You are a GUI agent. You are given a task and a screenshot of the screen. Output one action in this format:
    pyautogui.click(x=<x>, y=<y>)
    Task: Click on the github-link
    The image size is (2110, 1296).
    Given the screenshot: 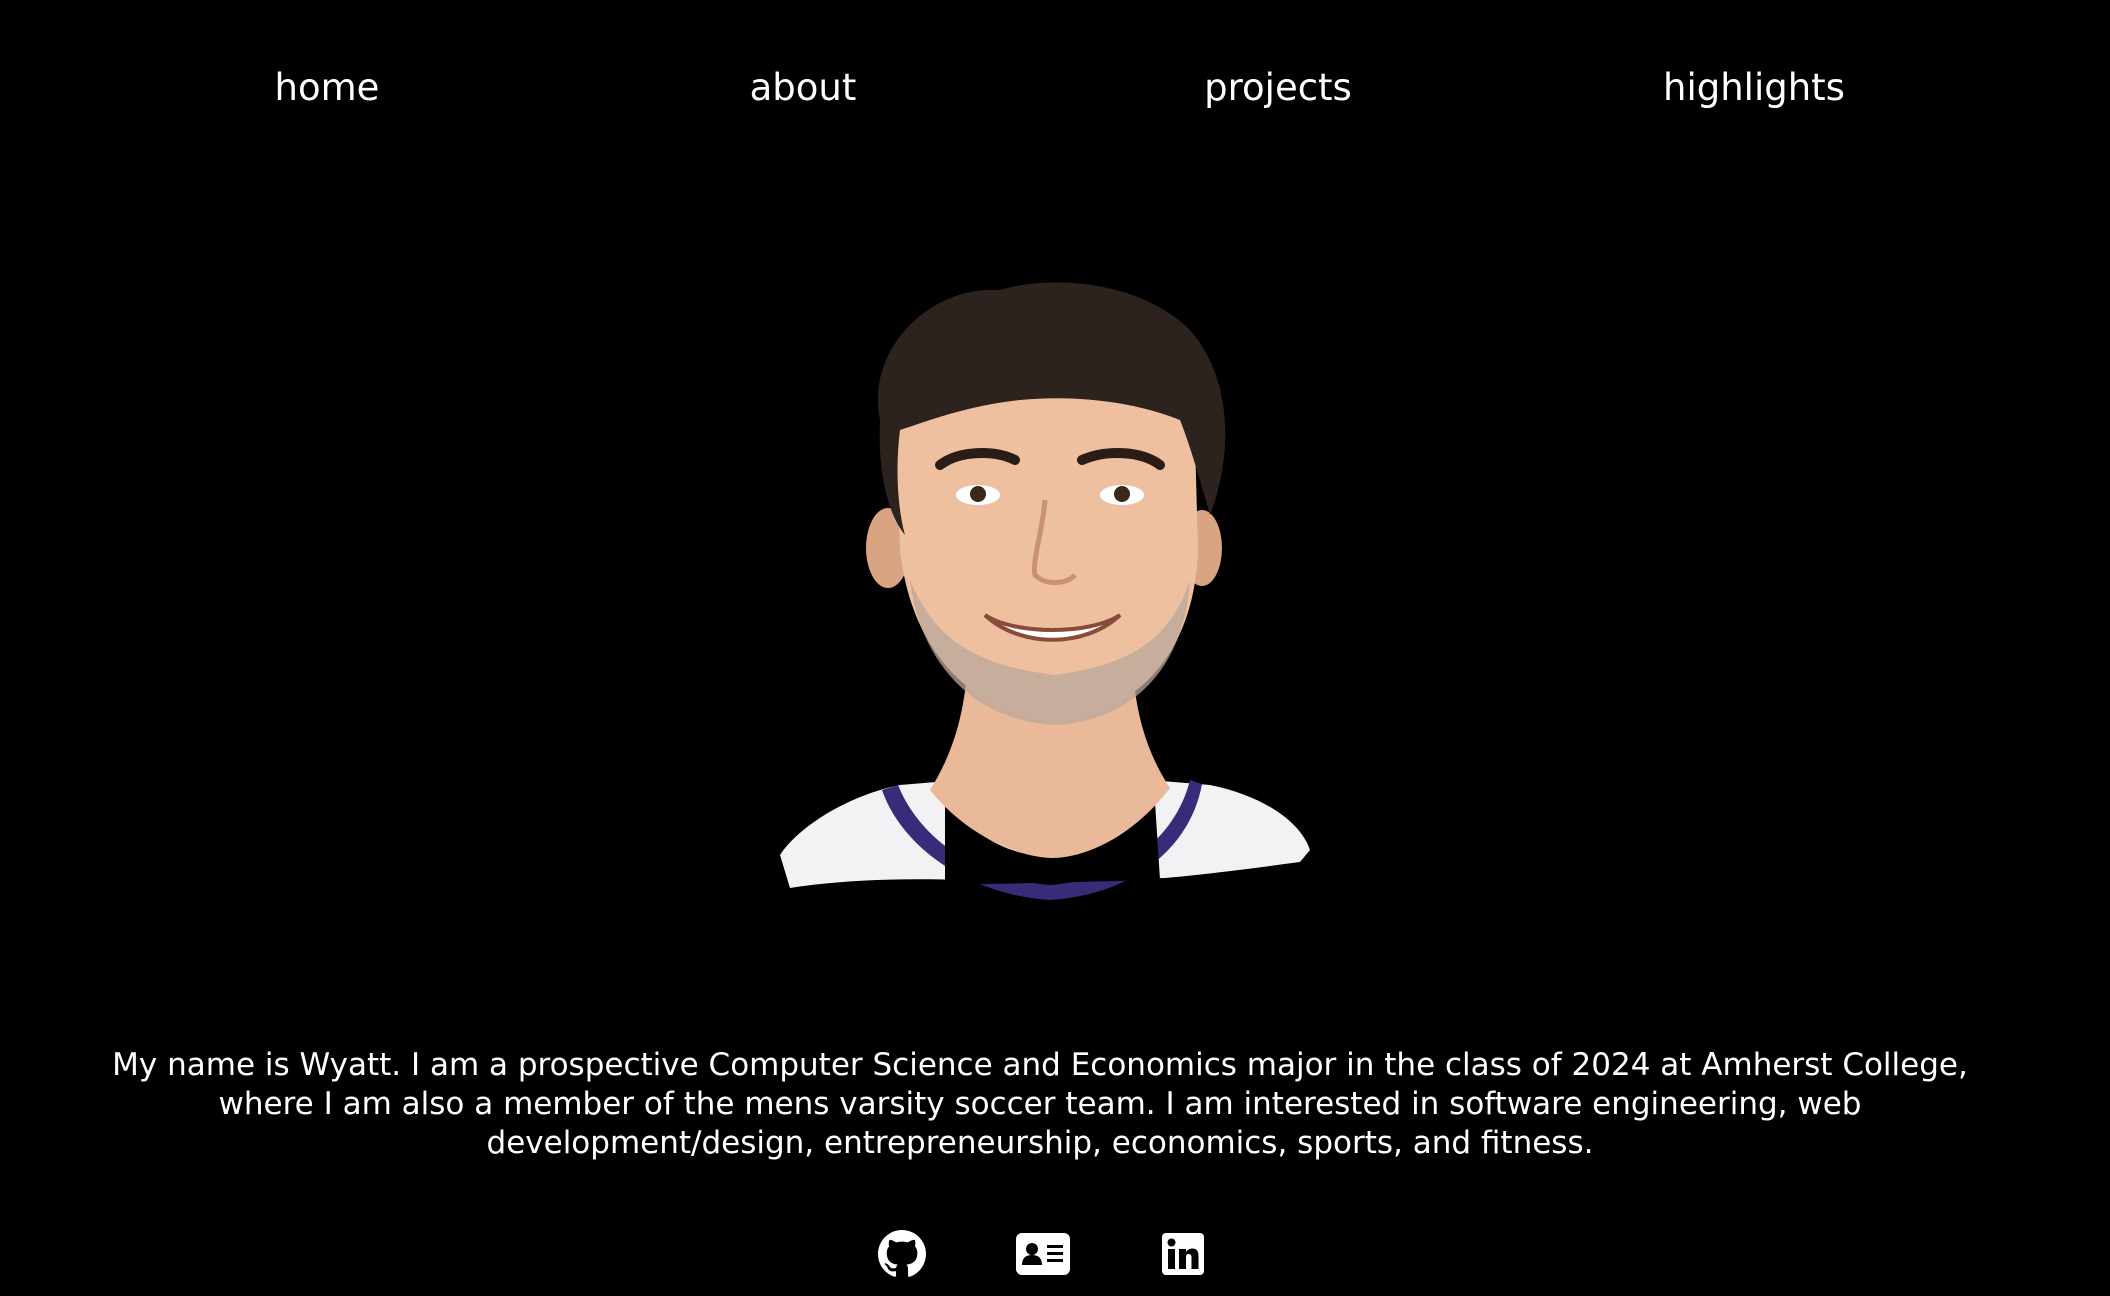 What is the action you would take?
    pyautogui.click(x=902, y=1254)
    